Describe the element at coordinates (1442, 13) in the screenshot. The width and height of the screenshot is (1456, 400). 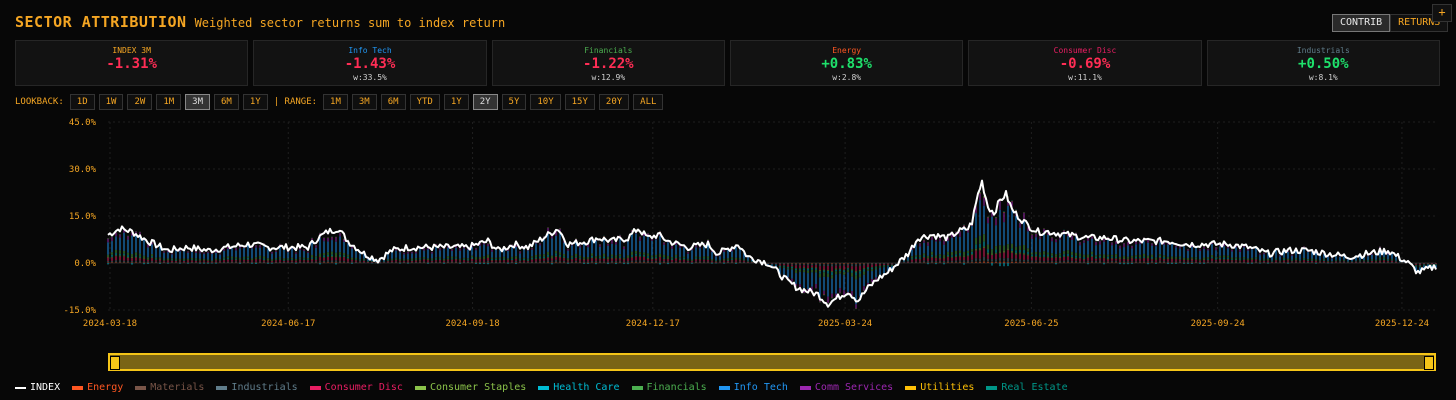
I see `add-panel-button: +` at that location.